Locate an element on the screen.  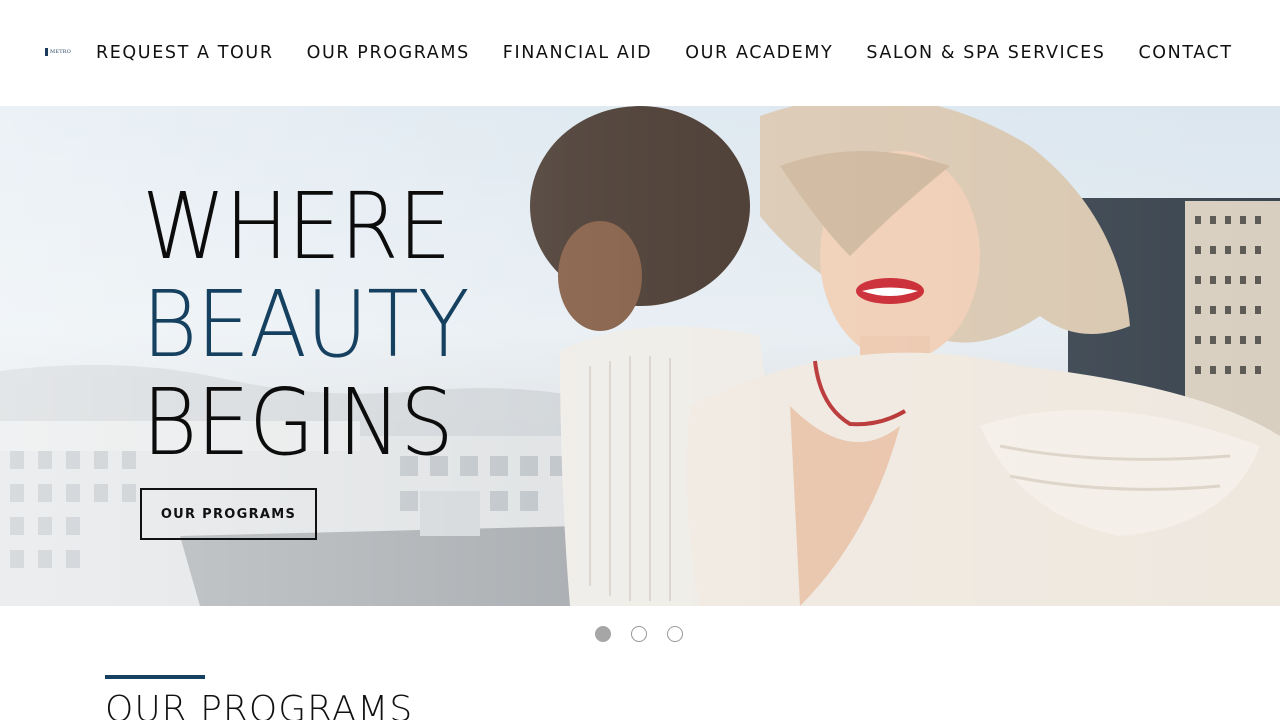
logo: METRO is located at coordinates (58, 52).